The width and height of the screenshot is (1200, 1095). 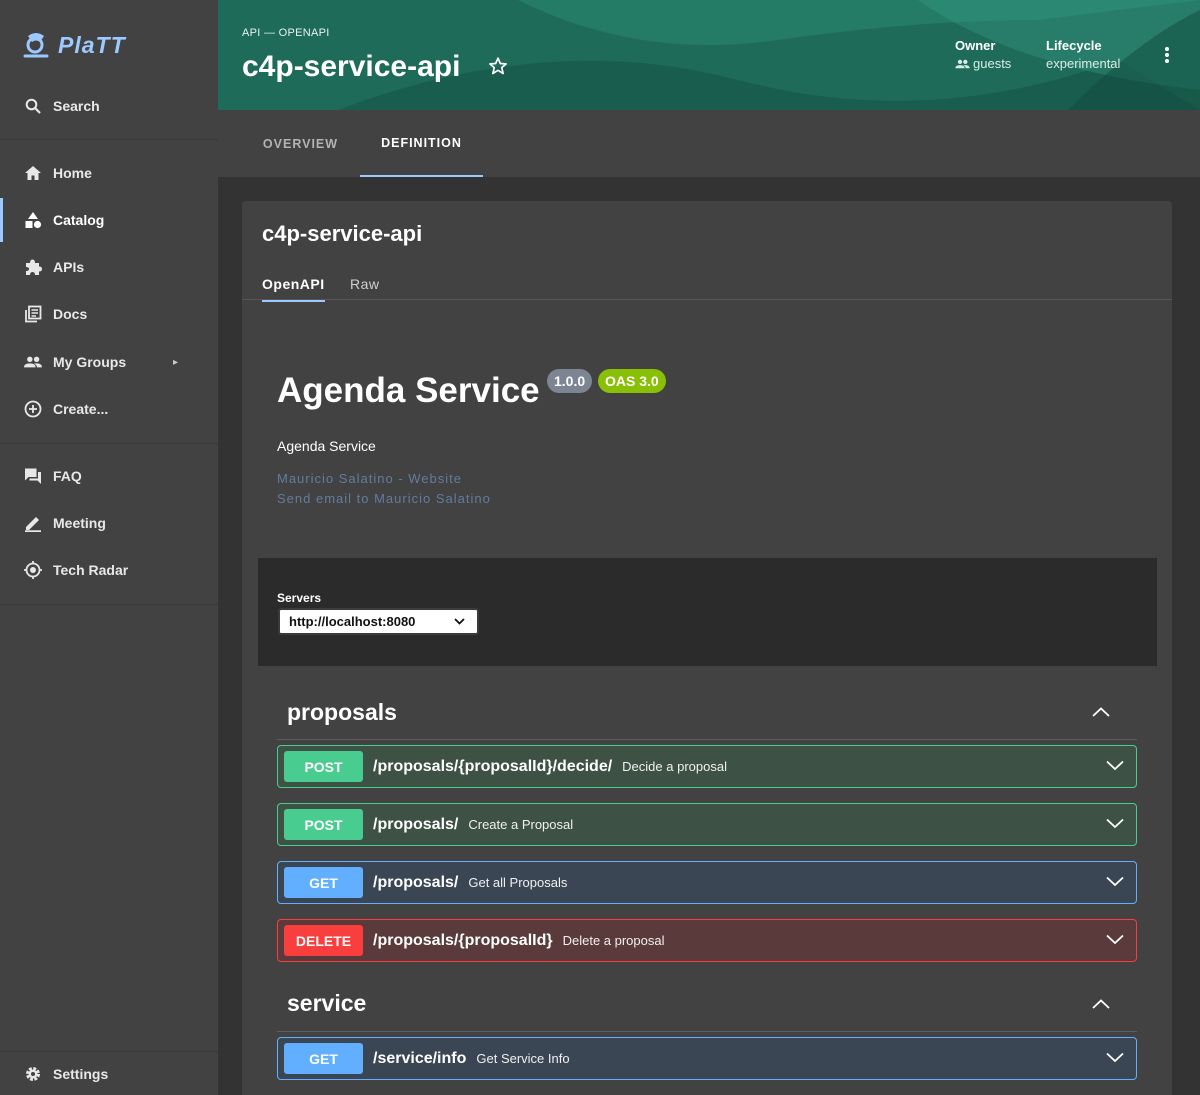 What do you see at coordinates (342, 712) in the screenshot?
I see `section-title-proposals: proposals` at bounding box center [342, 712].